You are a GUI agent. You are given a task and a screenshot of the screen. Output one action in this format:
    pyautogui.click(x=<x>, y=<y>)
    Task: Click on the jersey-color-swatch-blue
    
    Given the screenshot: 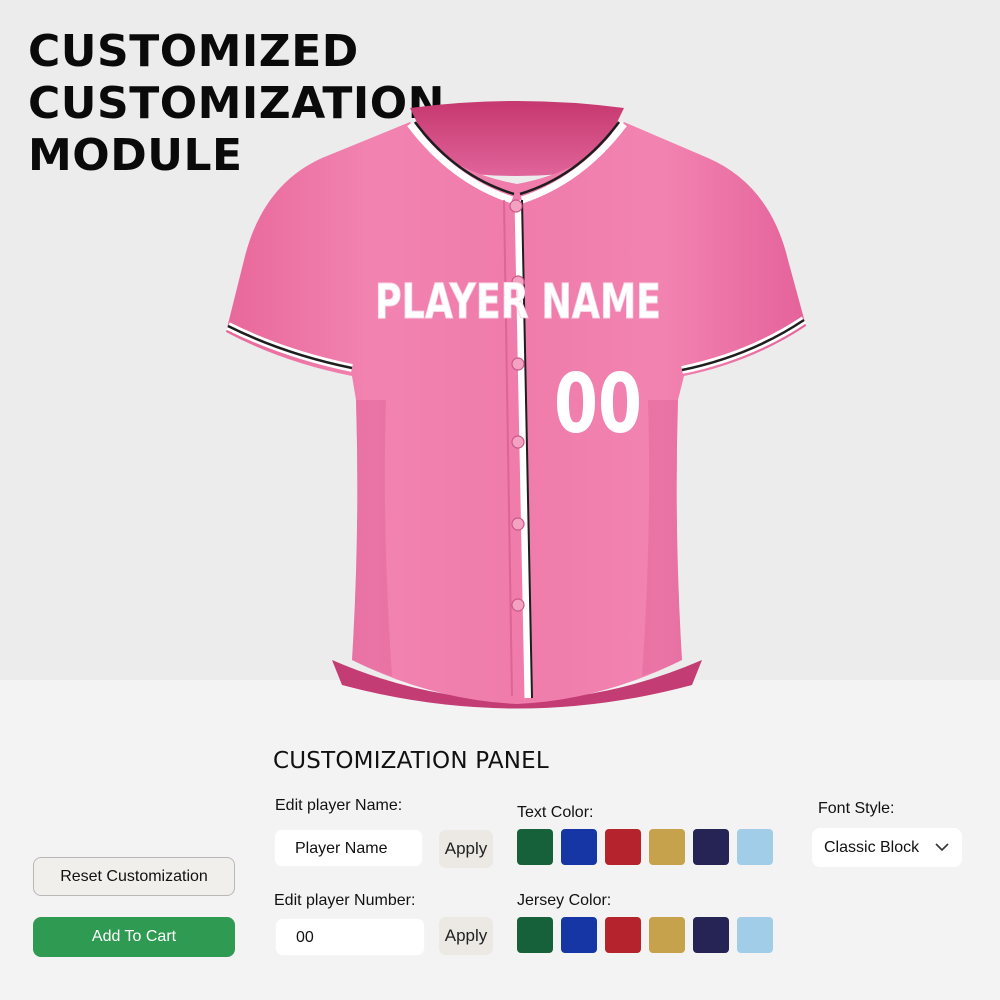 What is the action you would take?
    pyautogui.click(x=579, y=935)
    